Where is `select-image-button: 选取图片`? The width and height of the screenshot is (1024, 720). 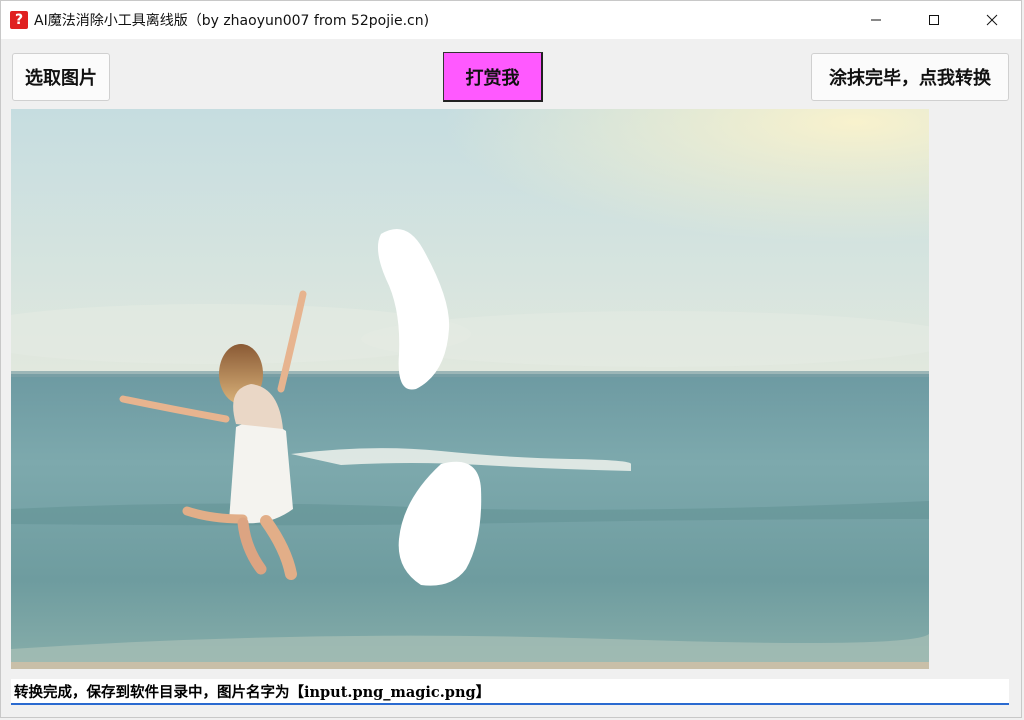 select-image-button: 选取图片 is located at coordinates (61, 77).